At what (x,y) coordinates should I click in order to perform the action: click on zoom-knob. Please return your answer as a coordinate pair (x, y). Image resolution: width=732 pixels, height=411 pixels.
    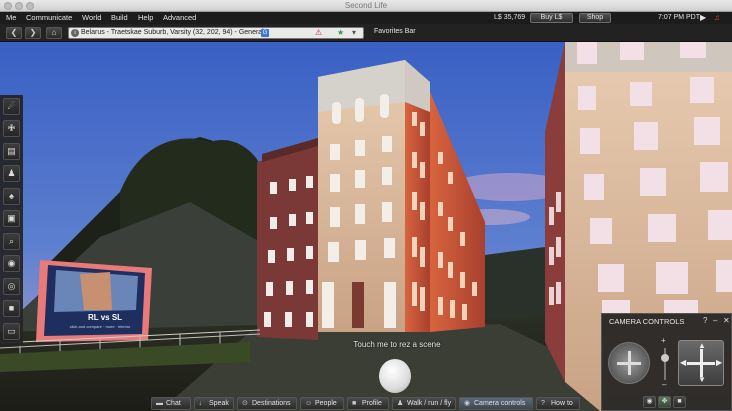
    Looking at the image, I should click on (665, 357).